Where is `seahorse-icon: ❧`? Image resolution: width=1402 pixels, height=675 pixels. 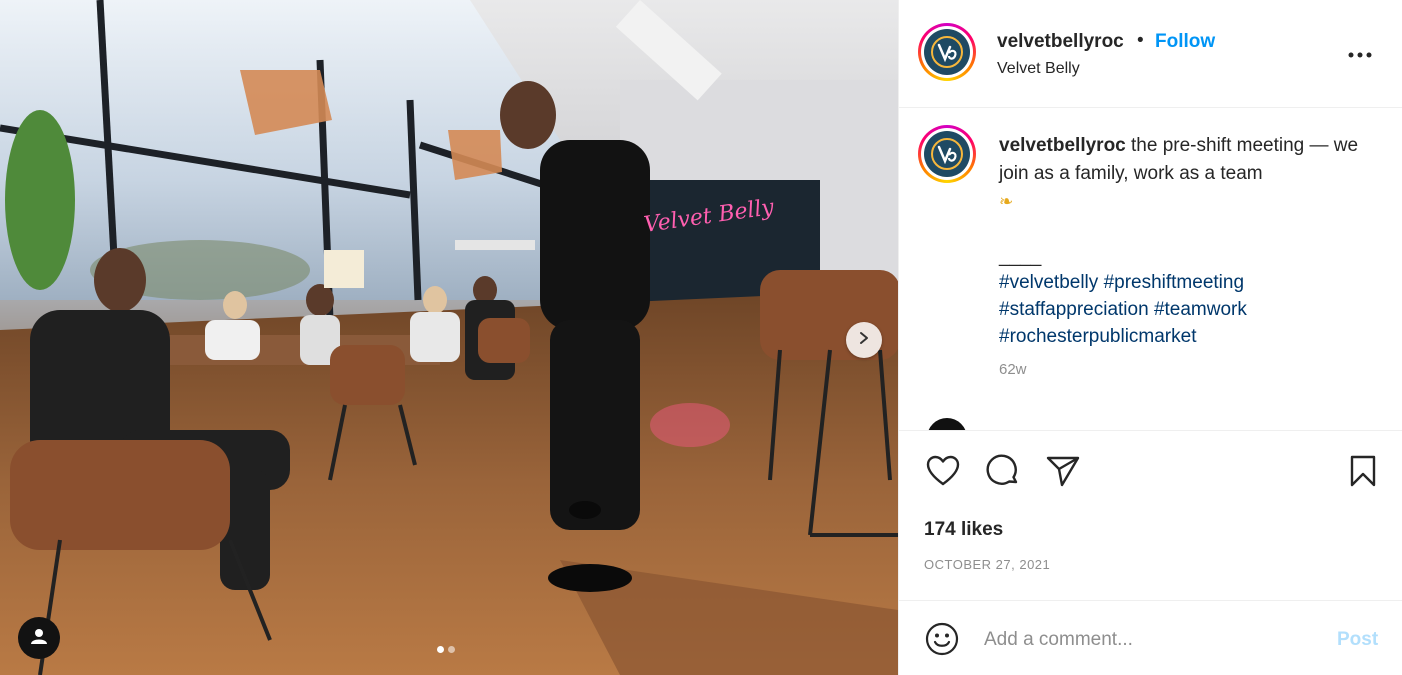 seahorse-icon: ❧ is located at coordinates (1006, 201).